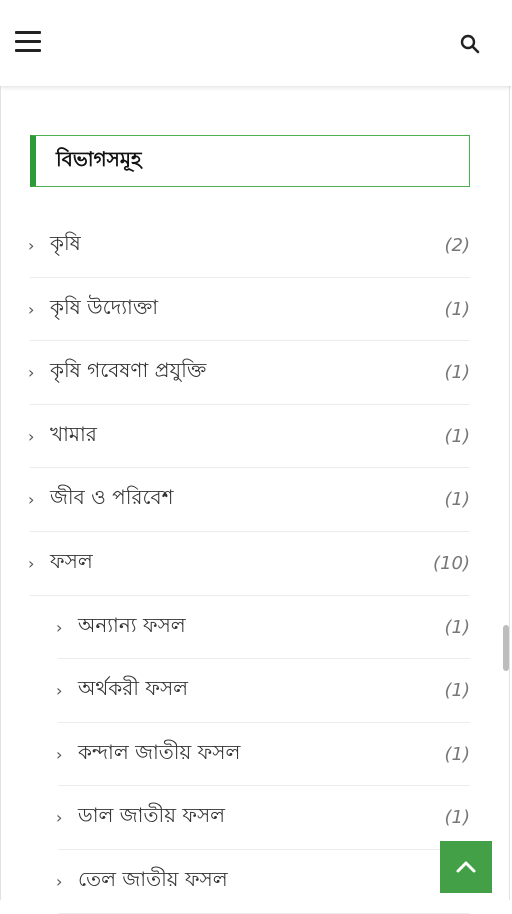 This screenshot has width=512, height=914. Describe the element at coordinates (457, 245) in the screenshot. I see `category-count: (2)` at that location.